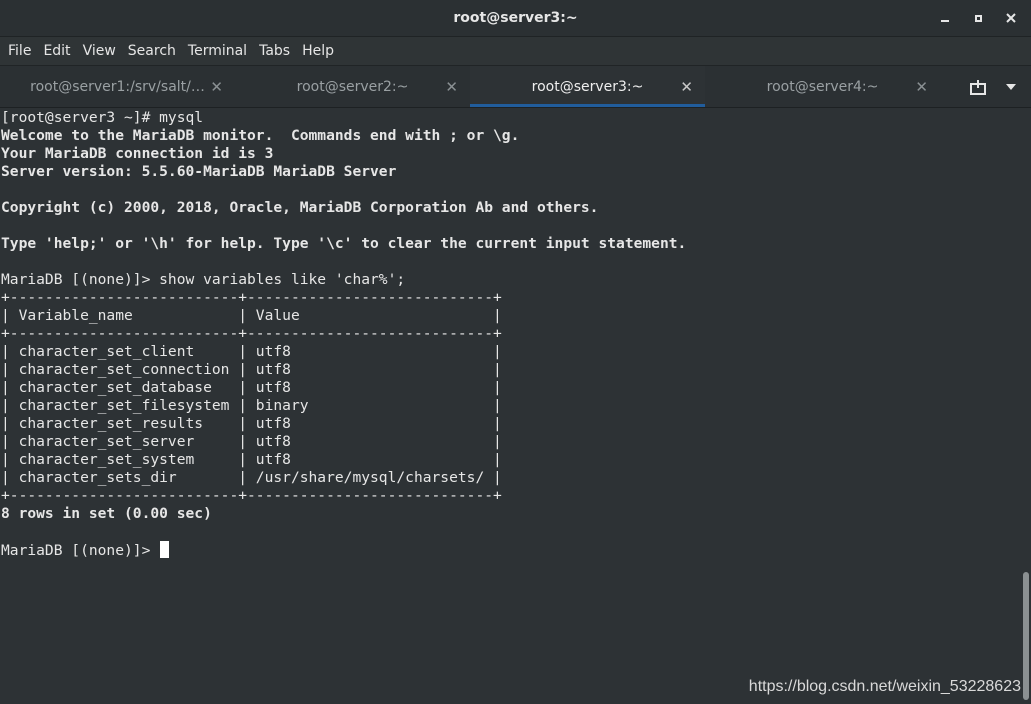  I want to click on watermark: https://blog.csdn.net/weixin_53228623, so click(884, 686).